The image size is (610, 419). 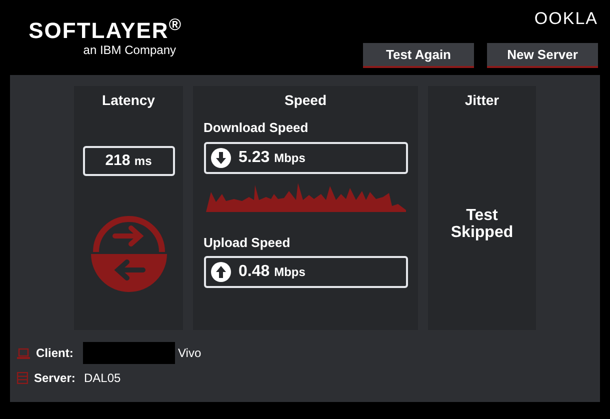 I want to click on logo-tagline: an IBM Company, so click(x=129, y=50).